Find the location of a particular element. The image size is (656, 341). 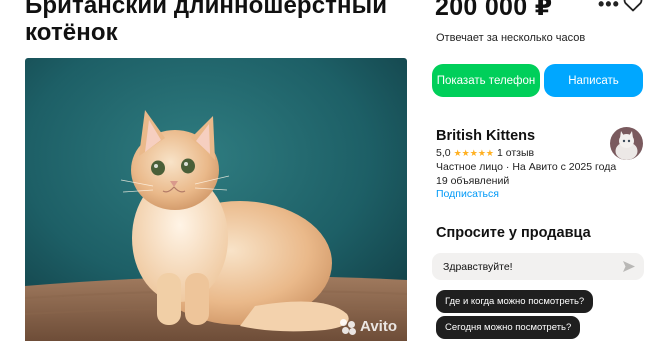

message-input is located at coordinates (538, 266).